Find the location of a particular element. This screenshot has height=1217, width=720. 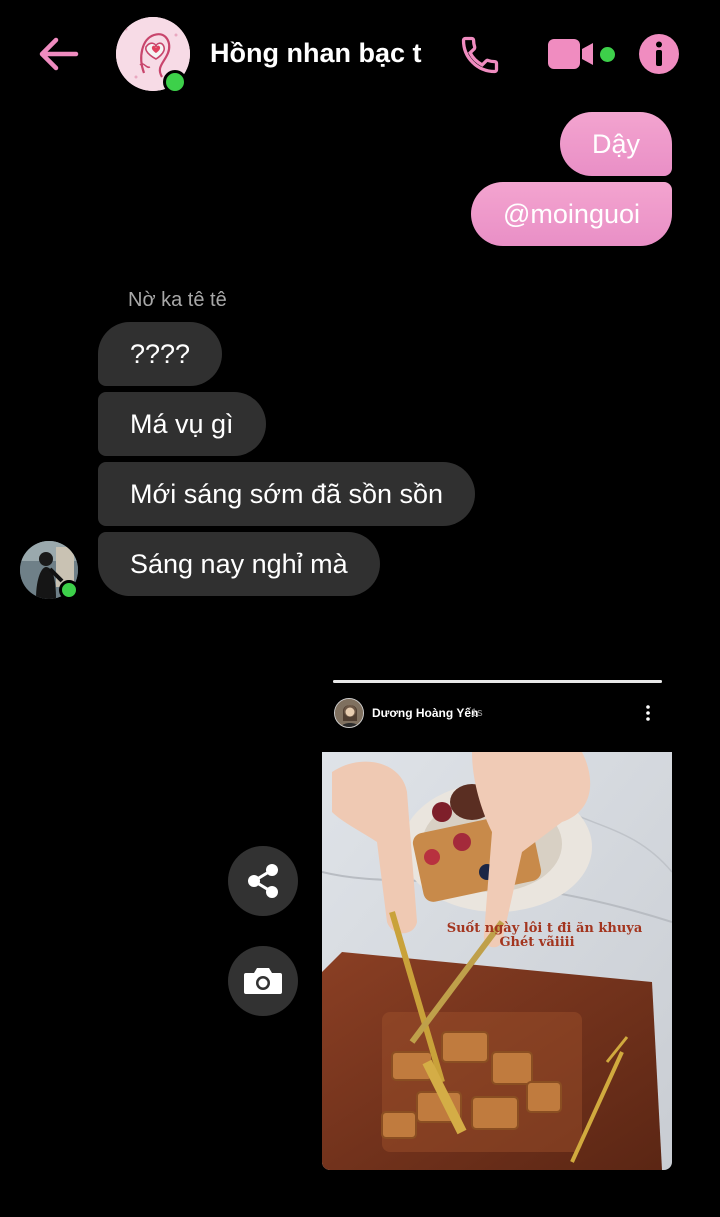

phone-icon is located at coordinates (480, 55).